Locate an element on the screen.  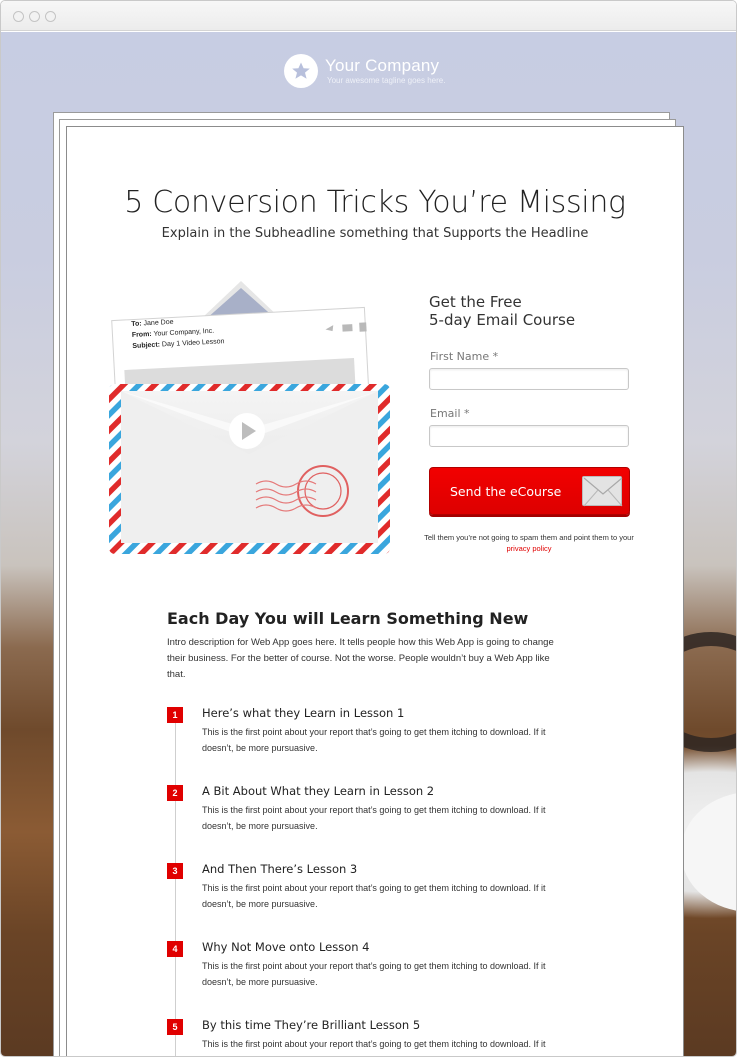
saucer-shape is located at coordinates (708, 852).